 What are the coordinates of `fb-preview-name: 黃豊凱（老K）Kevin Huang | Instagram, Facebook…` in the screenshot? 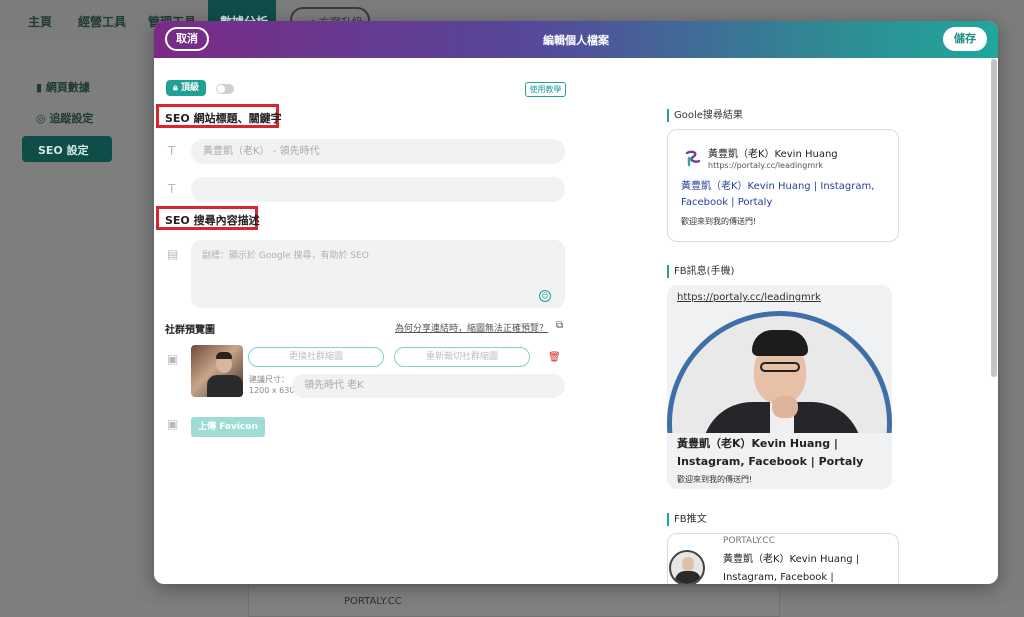 It's located at (770, 452).